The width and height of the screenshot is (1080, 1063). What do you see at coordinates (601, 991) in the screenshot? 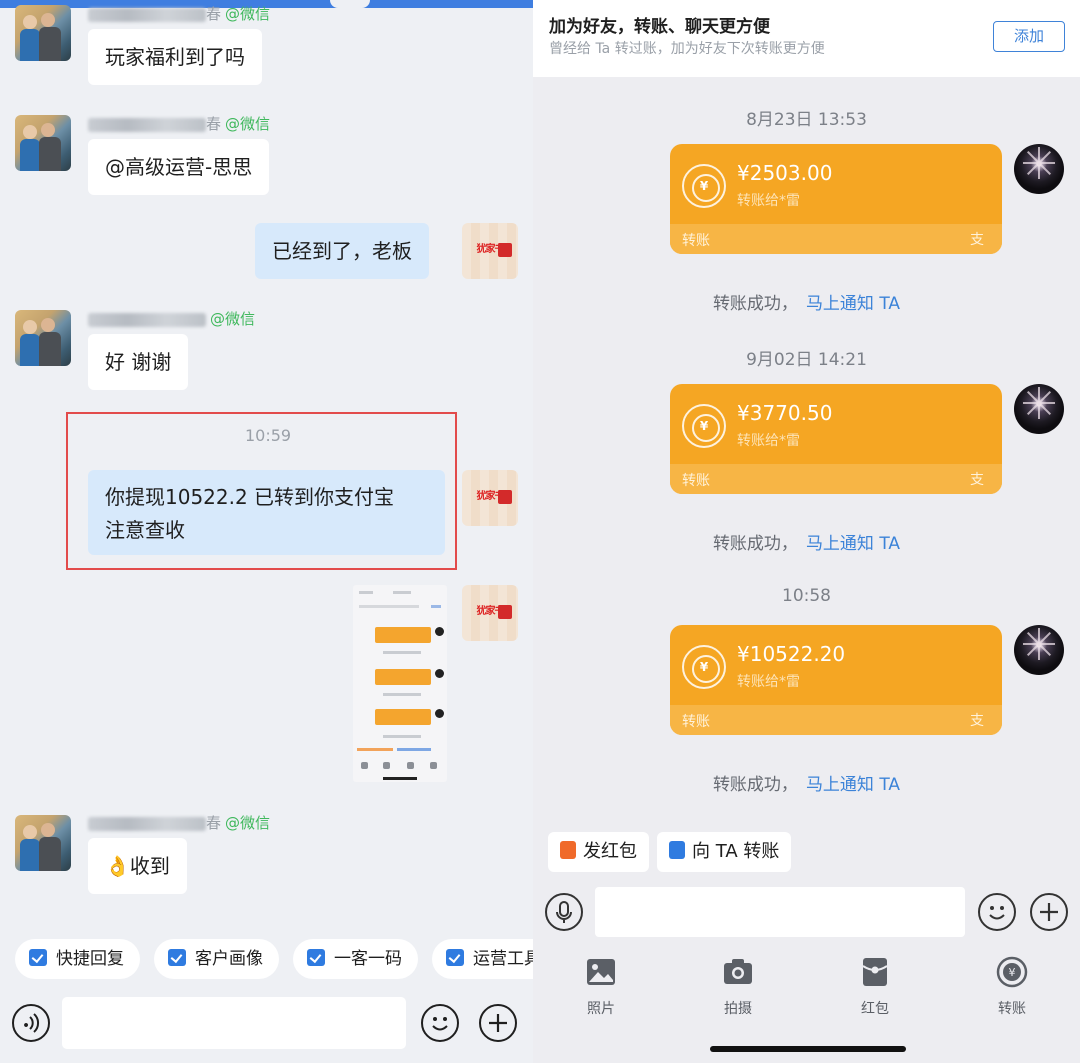
I see `tool-photo: 照片` at bounding box center [601, 991].